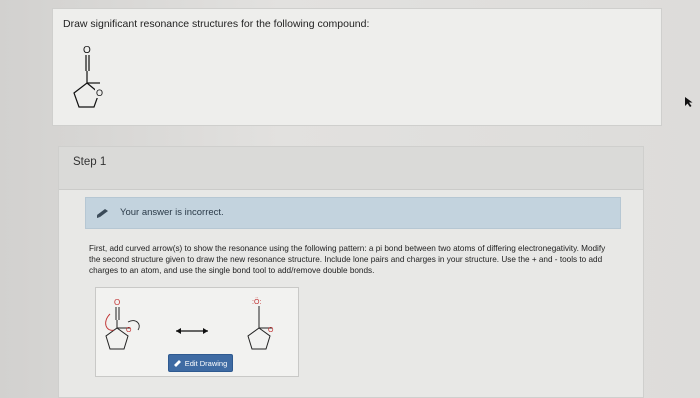 Image resolution: width=700 pixels, height=398 pixels. What do you see at coordinates (206, 363) in the screenshot?
I see `edit-drawing-label: Edit Drawing` at bounding box center [206, 363].